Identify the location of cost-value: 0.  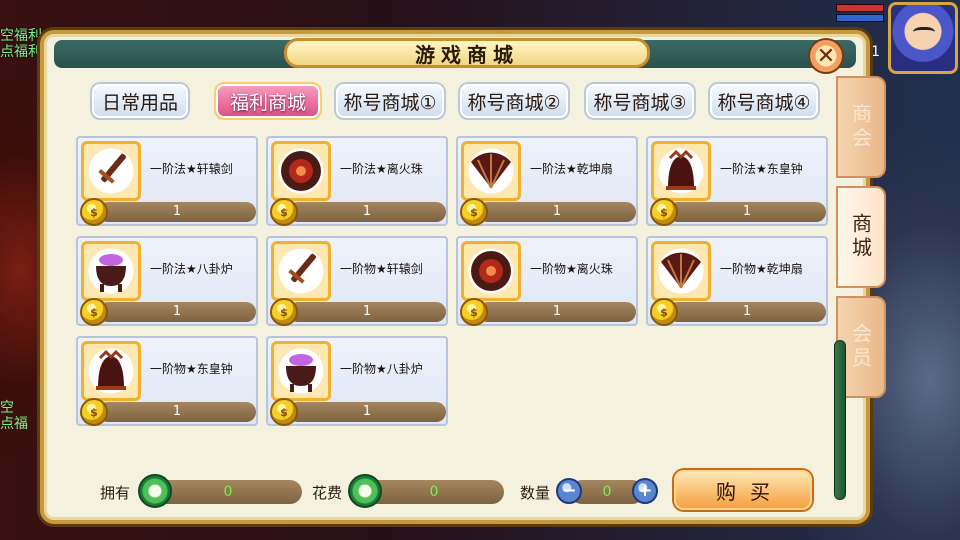
(434, 492).